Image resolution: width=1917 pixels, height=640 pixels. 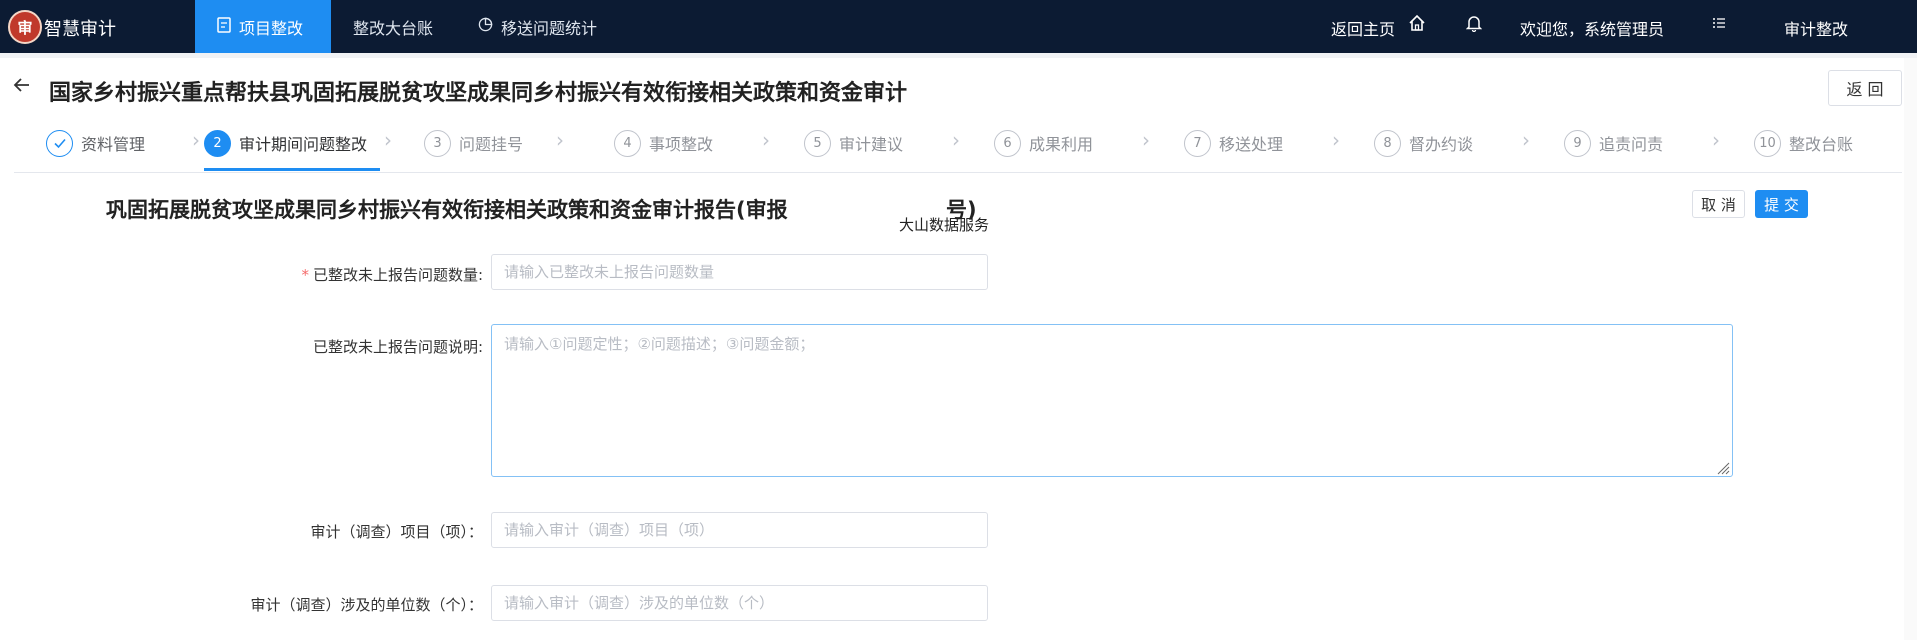 I want to click on nav-item-rectification-ledger: 整改大台账, so click(x=393, y=26).